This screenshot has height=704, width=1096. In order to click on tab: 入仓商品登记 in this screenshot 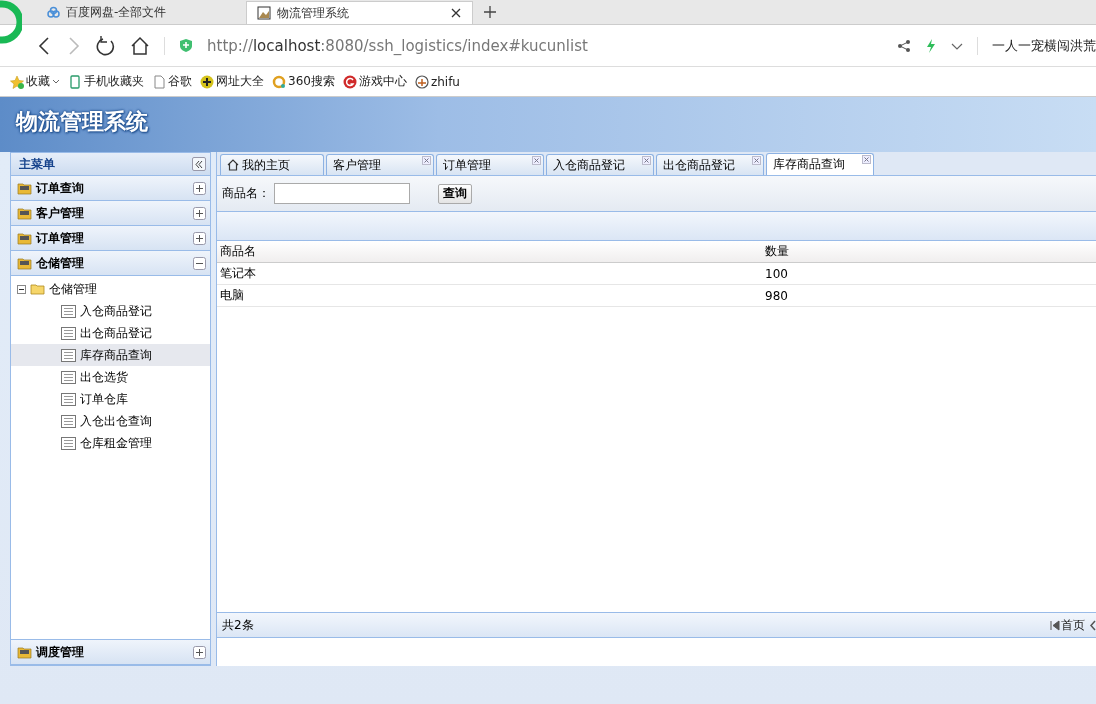, I will do `click(600, 164)`.